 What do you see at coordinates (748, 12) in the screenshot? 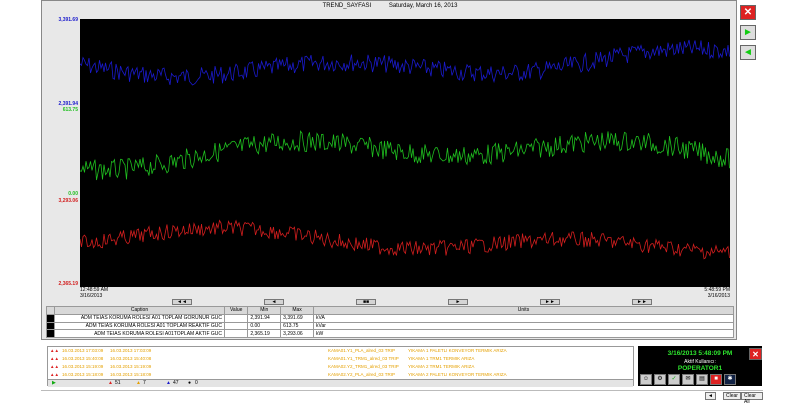
I see `close-window-button: ✕` at bounding box center [748, 12].